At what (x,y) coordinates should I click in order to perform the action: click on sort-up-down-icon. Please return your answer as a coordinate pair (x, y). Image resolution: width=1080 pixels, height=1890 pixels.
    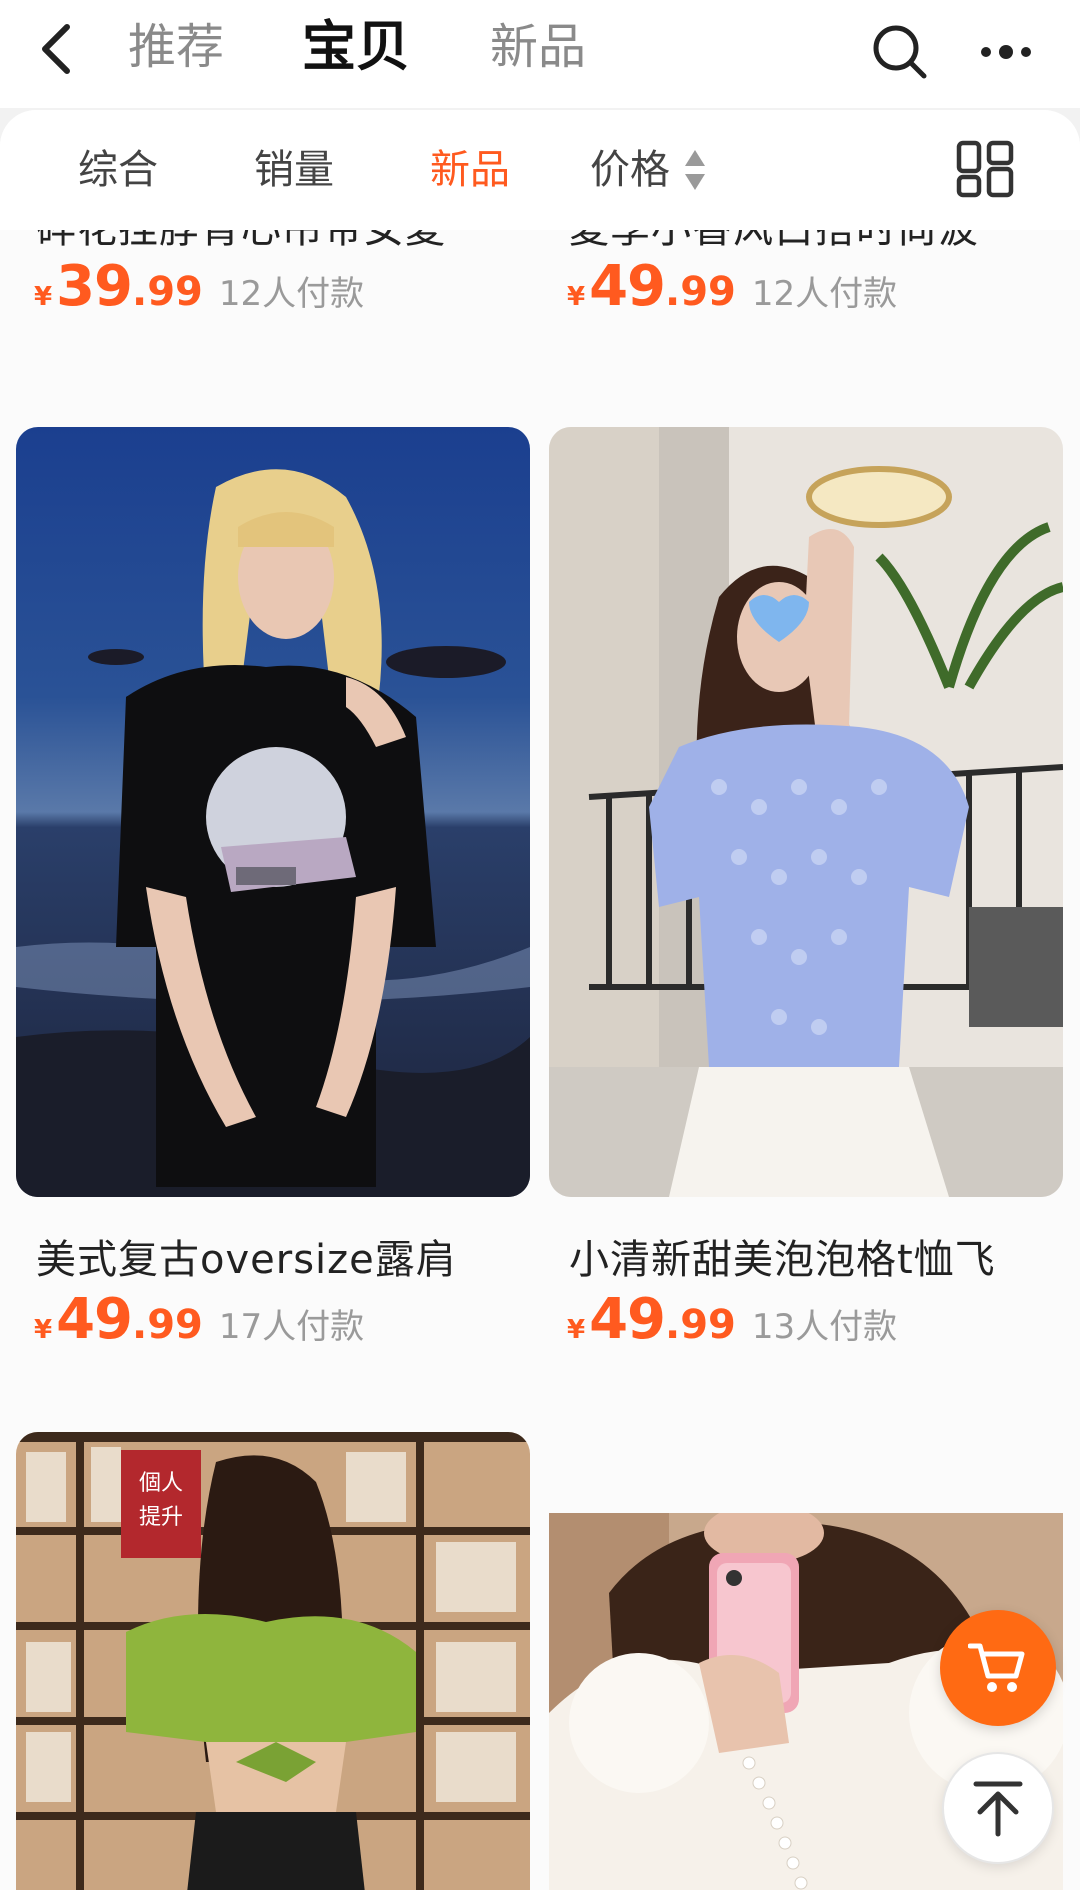
    Looking at the image, I should click on (695, 170).